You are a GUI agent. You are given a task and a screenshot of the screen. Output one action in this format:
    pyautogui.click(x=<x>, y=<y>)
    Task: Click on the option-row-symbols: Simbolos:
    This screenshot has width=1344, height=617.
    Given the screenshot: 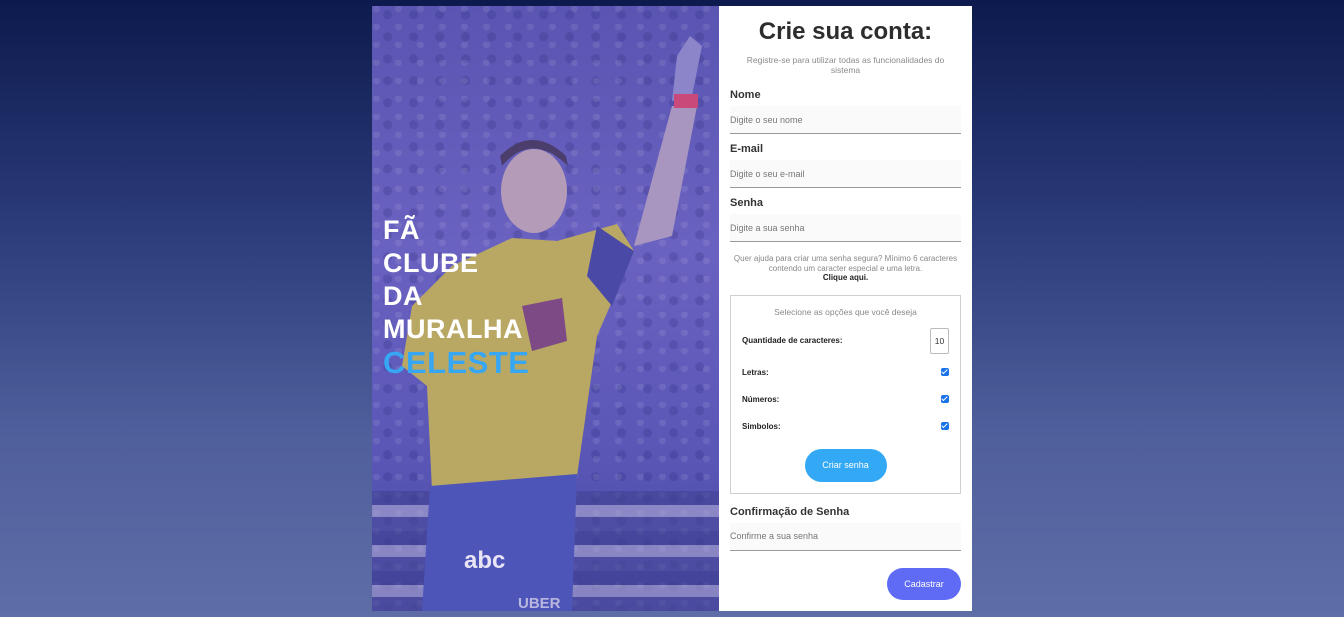 What is the action you would take?
    pyautogui.click(x=845, y=426)
    